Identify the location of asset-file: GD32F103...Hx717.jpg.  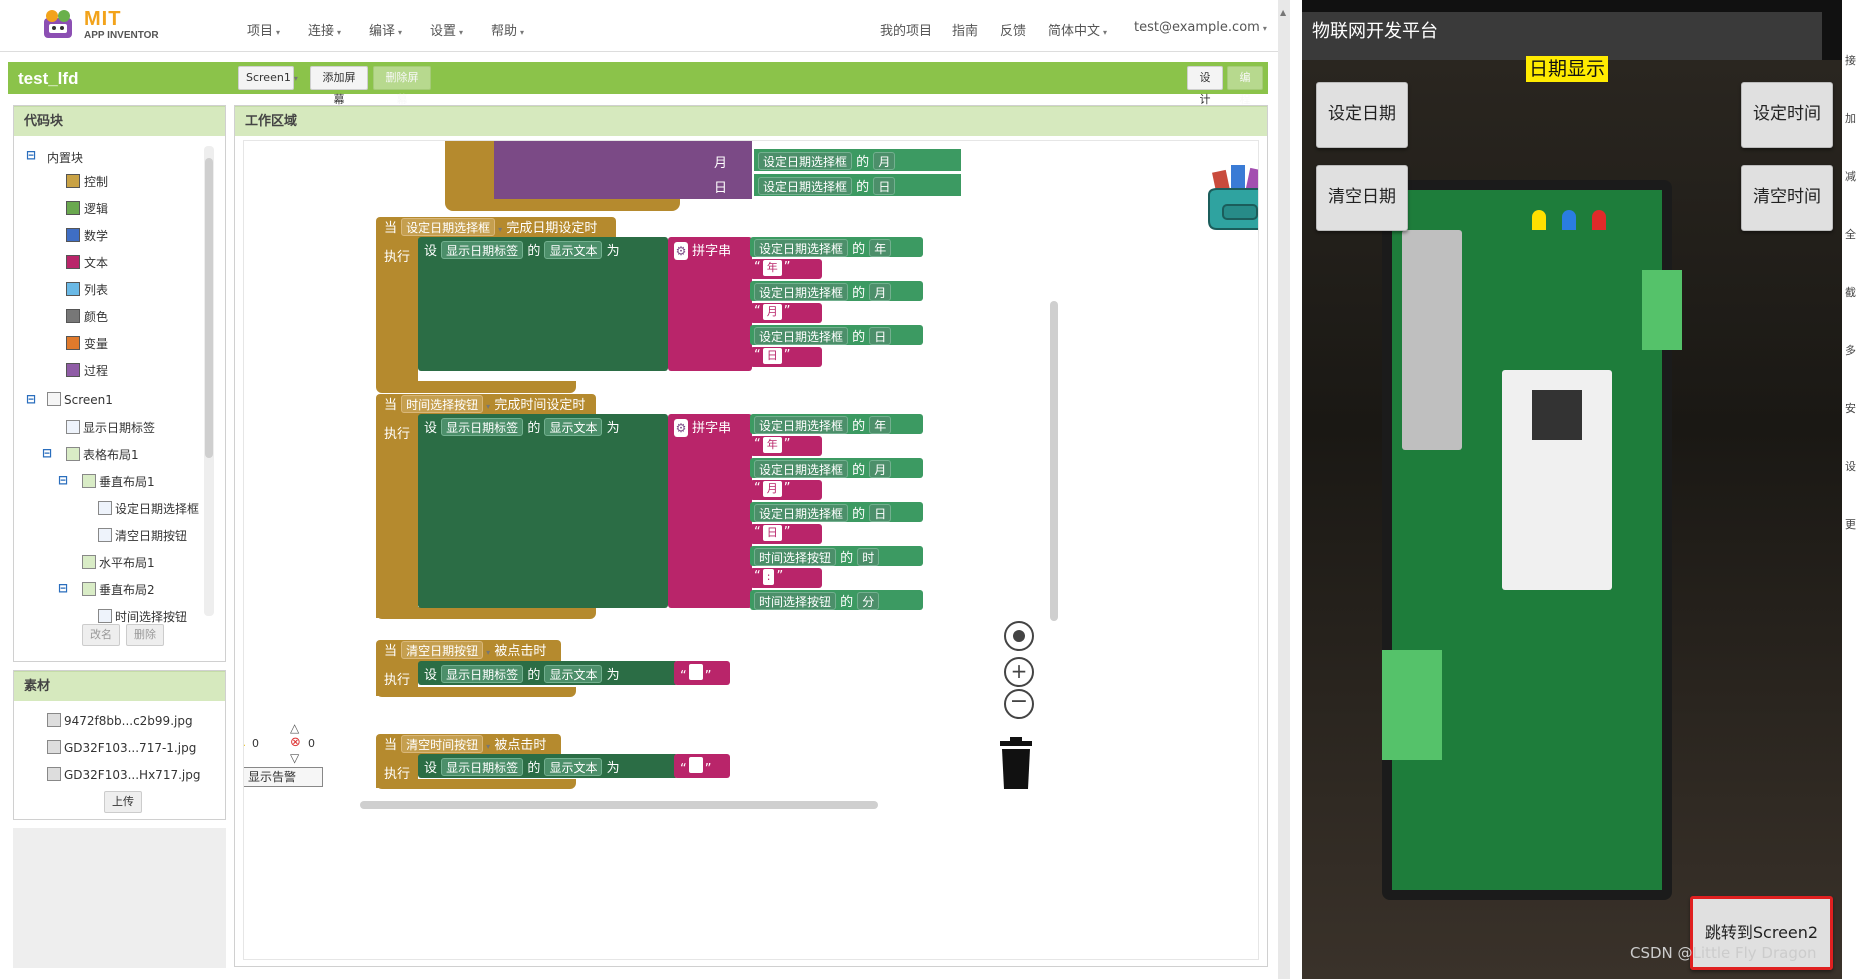
(123, 774).